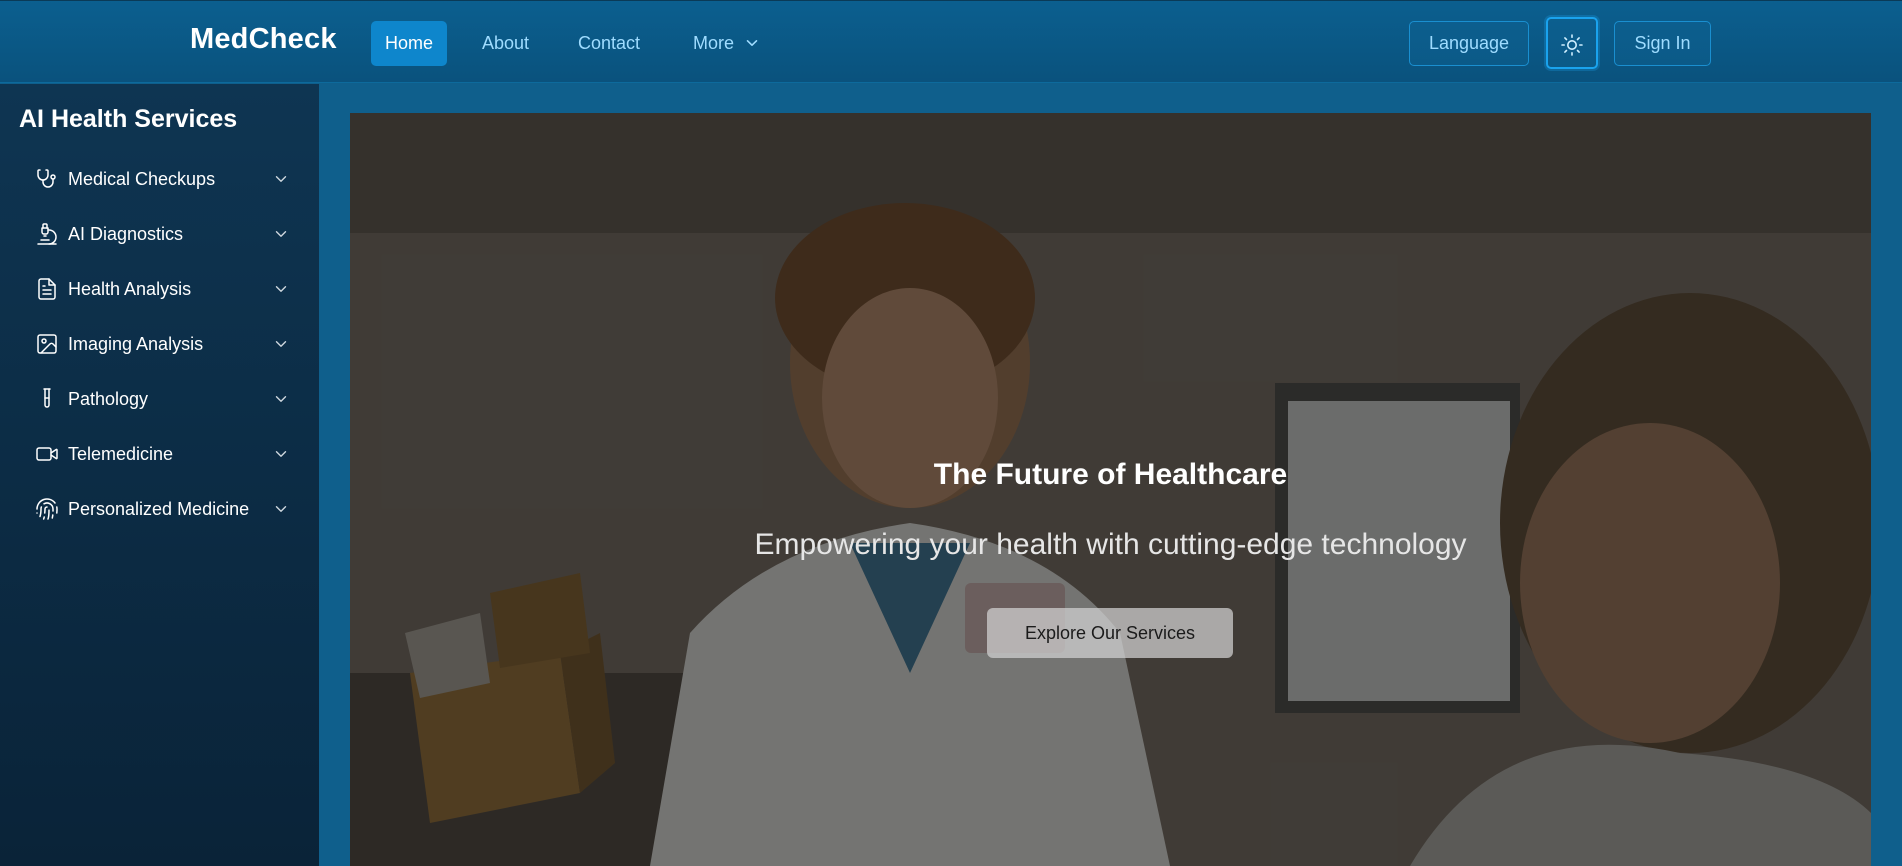 The image size is (1902, 866). I want to click on explore-services-button: Explore Our Services, so click(1110, 633).